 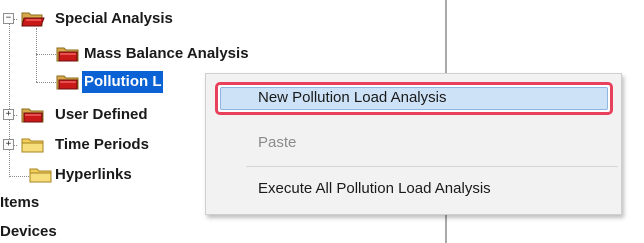 What do you see at coordinates (374, 188) in the screenshot?
I see `menu-item-execute-all-pollution-load-analysis: Execute All Pollution Load Analysis` at bounding box center [374, 188].